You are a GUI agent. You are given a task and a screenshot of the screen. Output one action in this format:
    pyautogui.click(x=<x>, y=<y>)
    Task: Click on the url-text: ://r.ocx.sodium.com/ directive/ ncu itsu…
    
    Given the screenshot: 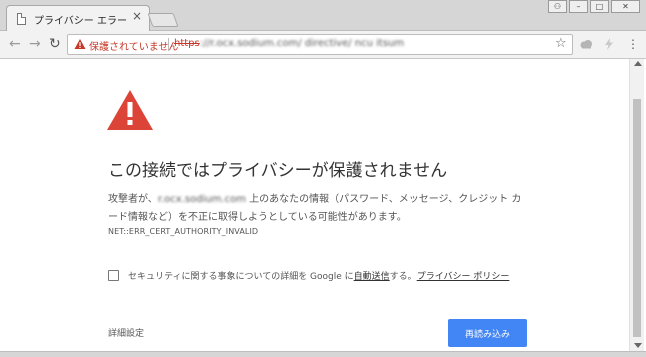 What is the action you would take?
    pyautogui.click(x=302, y=43)
    